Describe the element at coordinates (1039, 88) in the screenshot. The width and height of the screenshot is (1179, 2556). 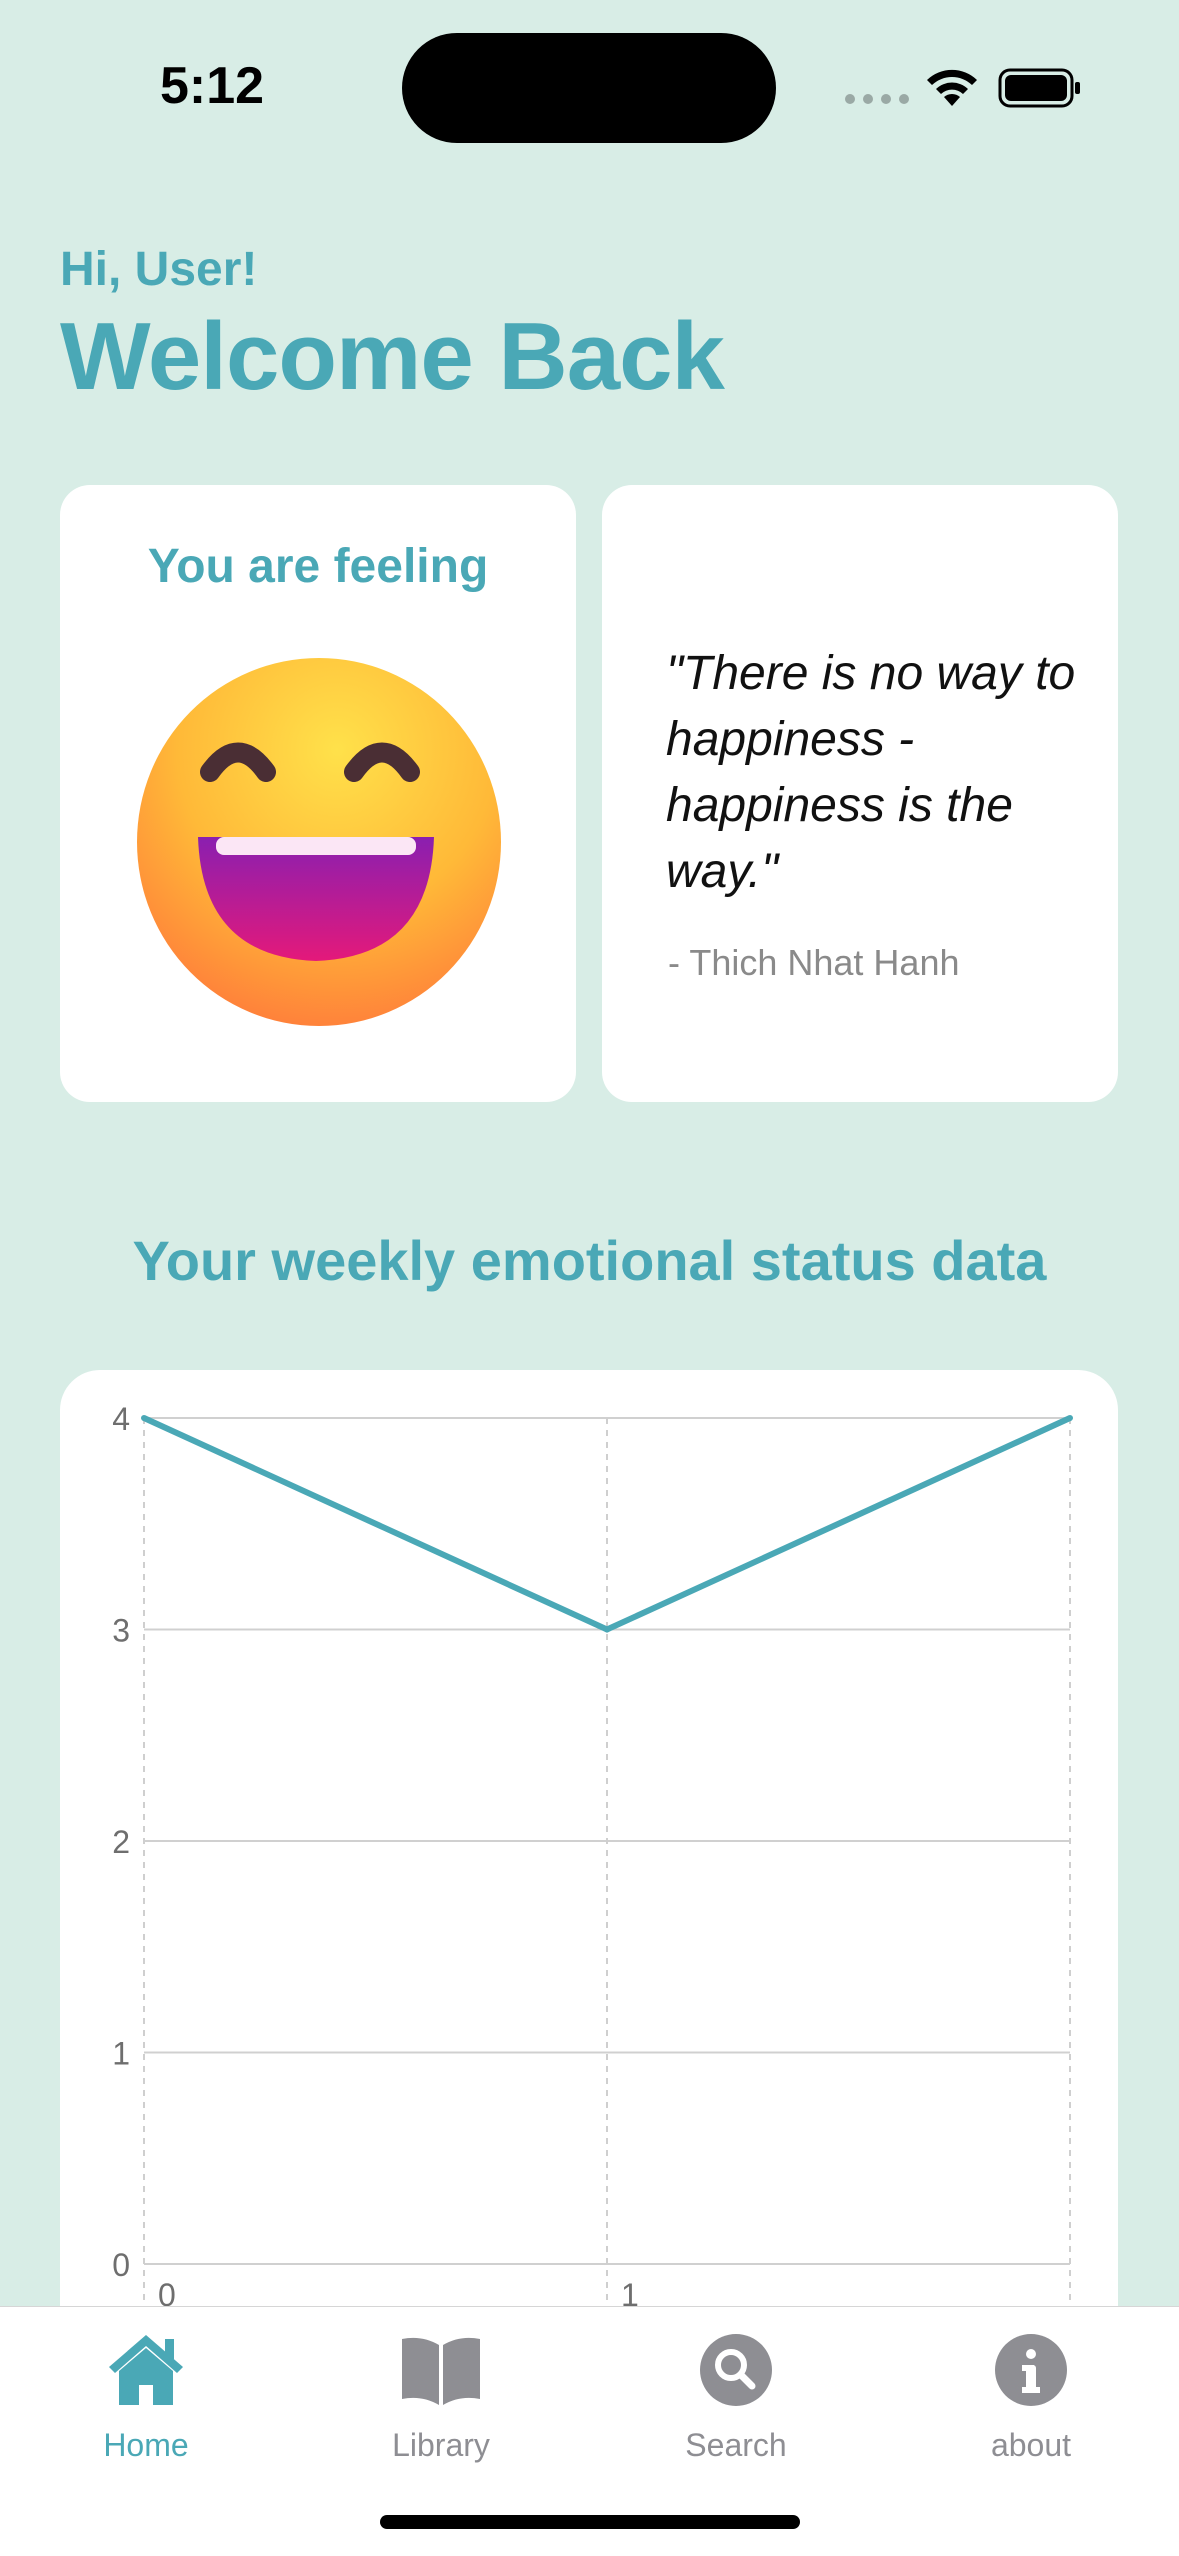
I see `battery-icon` at that location.